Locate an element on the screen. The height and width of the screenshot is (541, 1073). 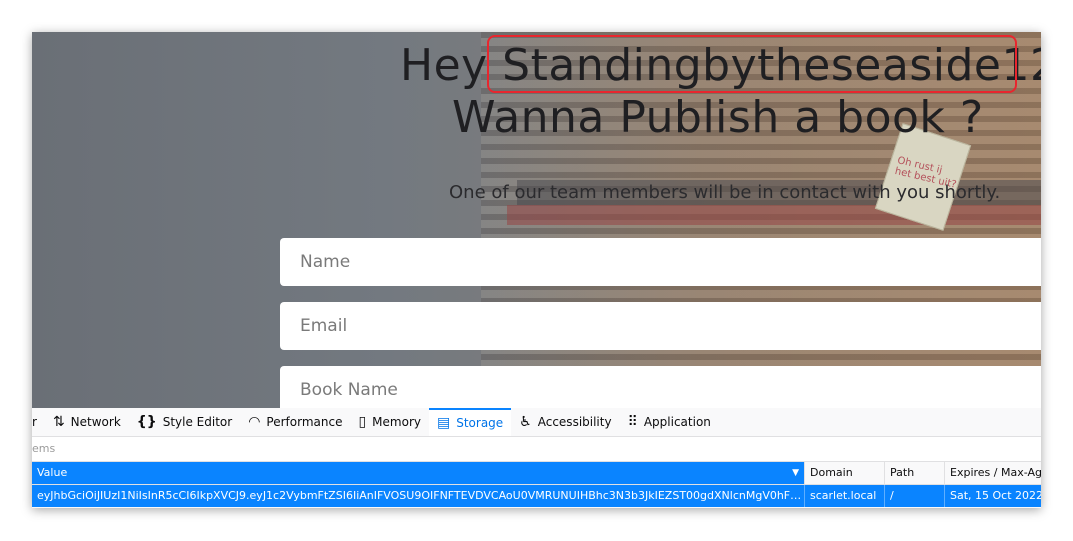
braces-icon: {} is located at coordinates (146, 422).